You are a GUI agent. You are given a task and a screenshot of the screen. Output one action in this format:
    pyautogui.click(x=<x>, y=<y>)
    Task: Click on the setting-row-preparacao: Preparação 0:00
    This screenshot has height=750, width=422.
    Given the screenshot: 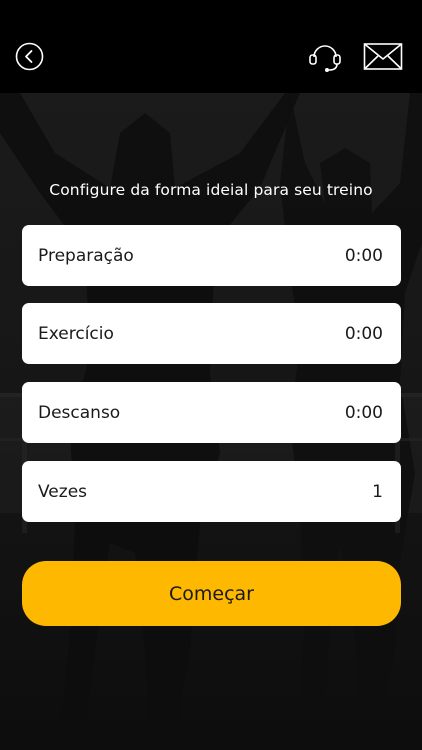 What is the action you would take?
    pyautogui.click(x=211, y=255)
    